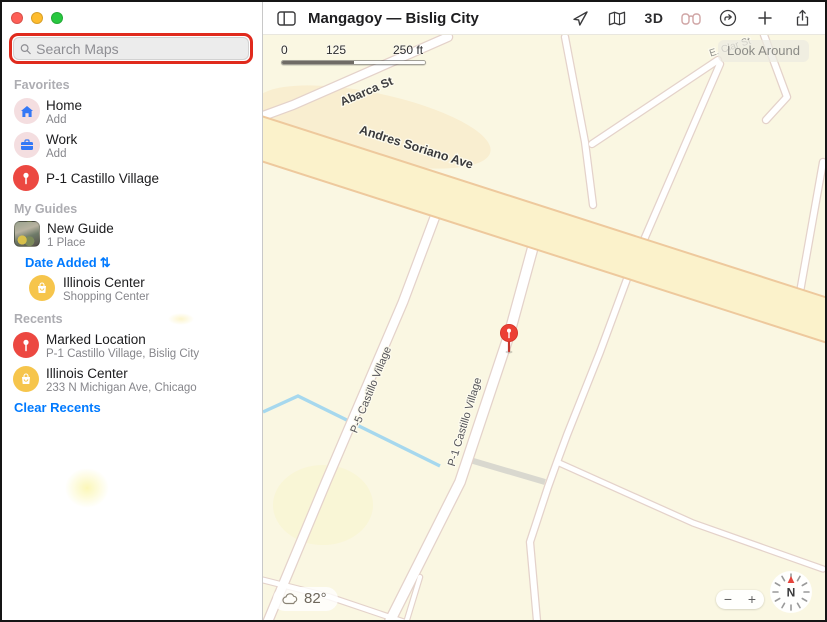 The image size is (827, 622). What do you see at coordinates (315, 598) in the screenshot?
I see `temperature: 82°` at bounding box center [315, 598].